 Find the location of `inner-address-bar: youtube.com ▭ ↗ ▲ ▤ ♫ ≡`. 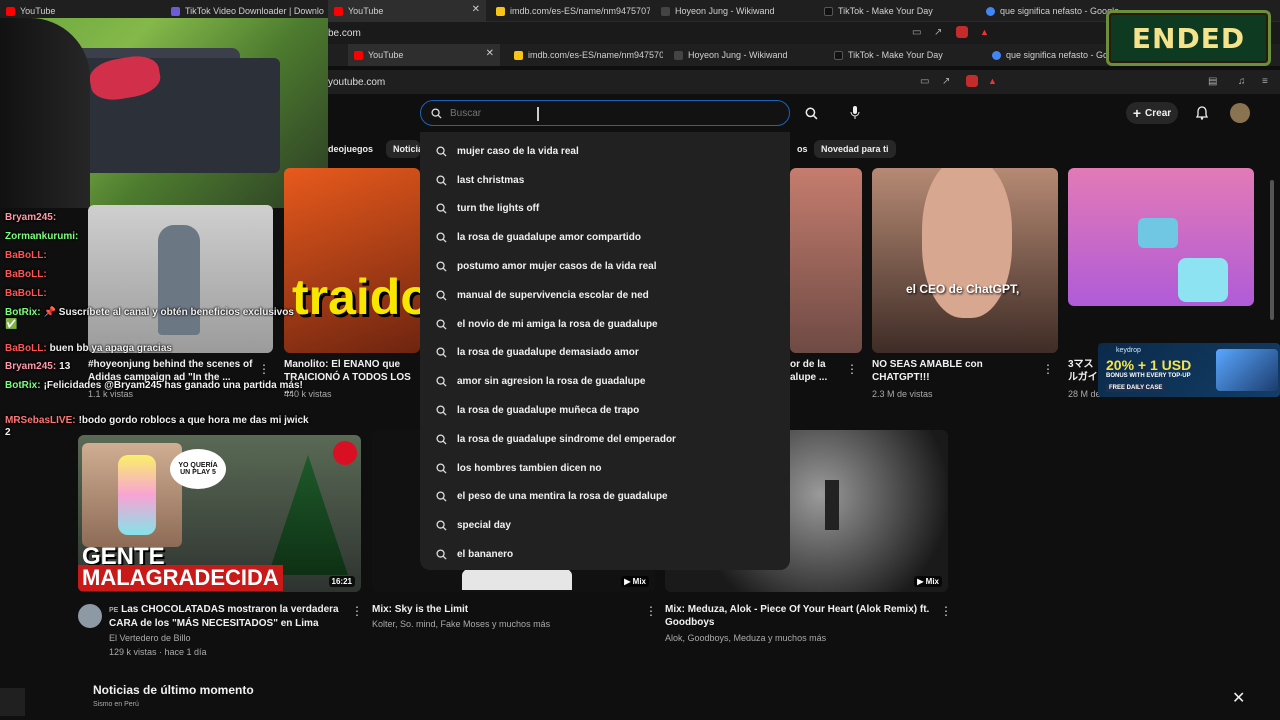

inner-address-bar: youtube.com ▭ ↗ ▲ ▤ ♫ ≡ is located at coordinates (804, 82).